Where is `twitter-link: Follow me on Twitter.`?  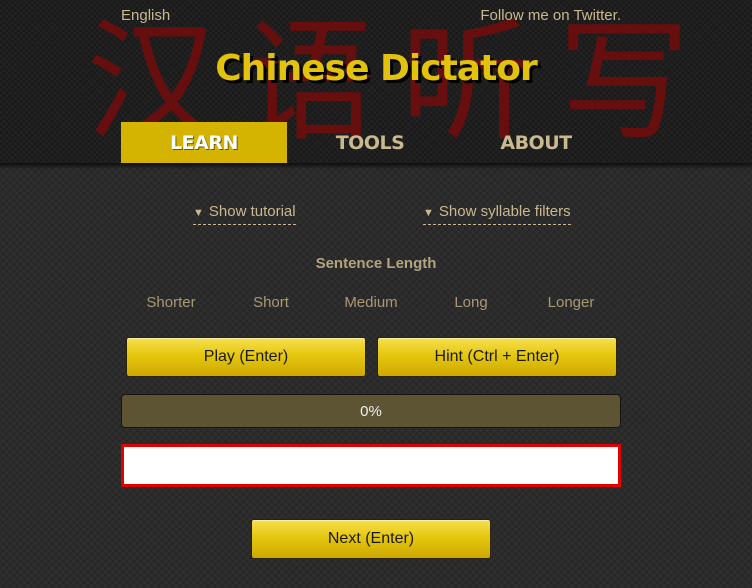
twitter-link: Follow me on Twitter. is located at coordinates (550, 15).